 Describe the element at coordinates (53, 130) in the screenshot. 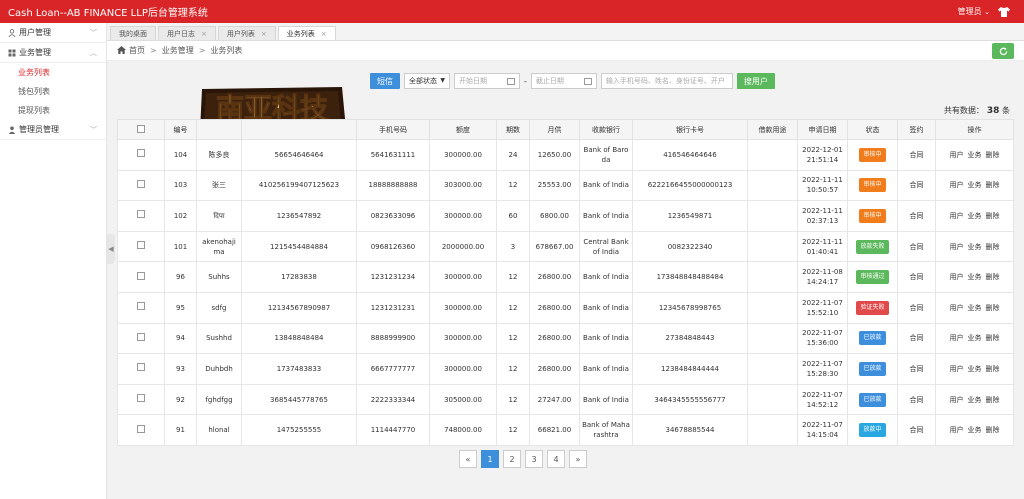

I see `sidebar-group-2: 管理员管理 ﹀` at that location.